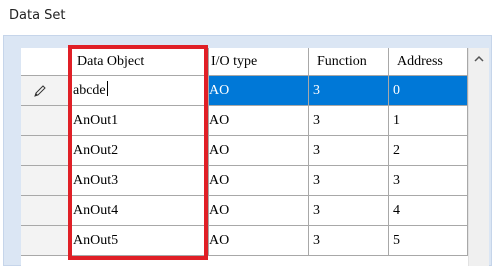  I want to click on data-object-cell: AnOut5, so click(139, 241).